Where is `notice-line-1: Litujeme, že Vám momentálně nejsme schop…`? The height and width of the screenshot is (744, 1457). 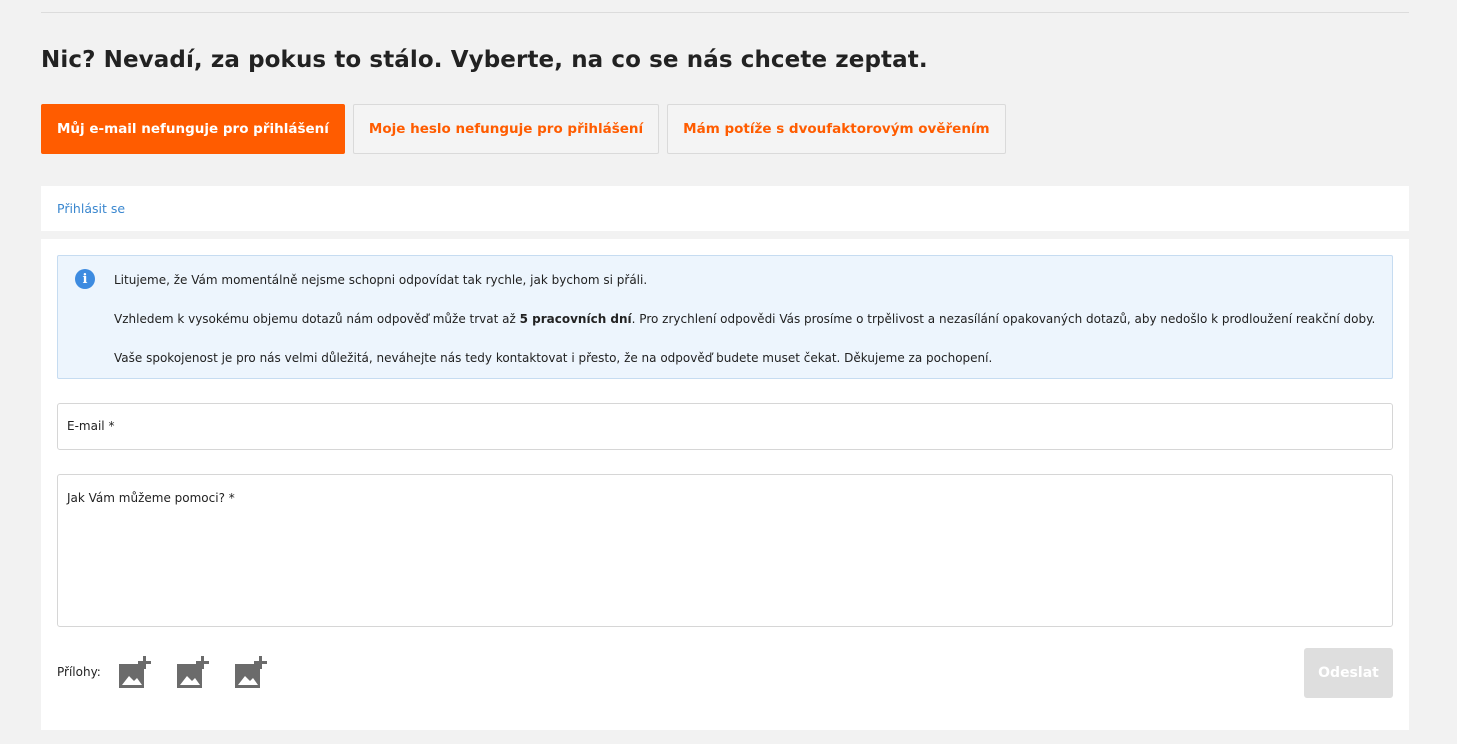
notice-line-1: Litujeme, že Vám momentálně nejsme schop… is located at coordinates (381, 280).